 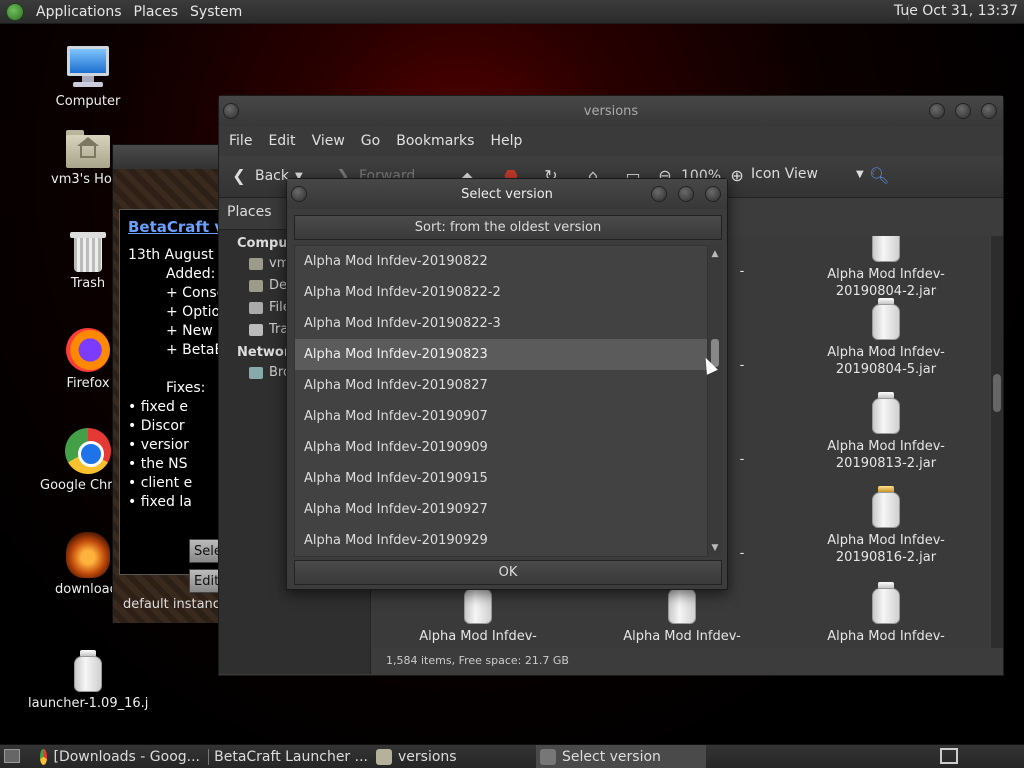 What do you see at coordinates (508, 572) in the screenshot?
I see `ok-button: OK` at bounding box center [508, 572].